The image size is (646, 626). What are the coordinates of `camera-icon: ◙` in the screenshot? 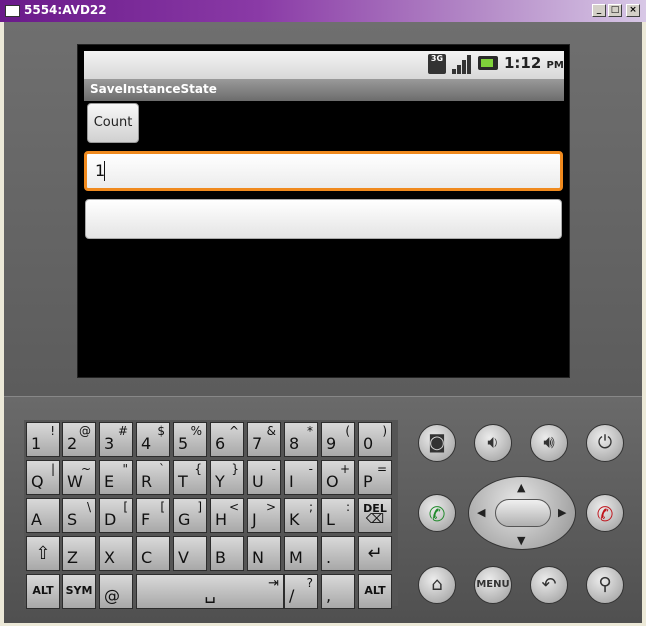 It's located at (437, 442).